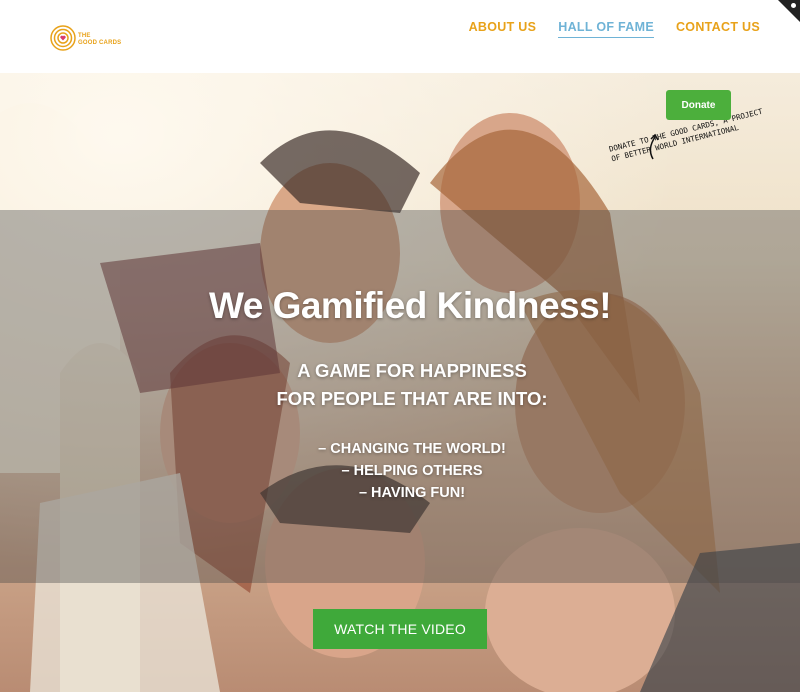 Image resolution: width=800 pixels, height=692 pixels. Describe the element at coordinates (410, 305) in the screenshot. I see `hero-headline: We Gamified Kindness!` at that location.